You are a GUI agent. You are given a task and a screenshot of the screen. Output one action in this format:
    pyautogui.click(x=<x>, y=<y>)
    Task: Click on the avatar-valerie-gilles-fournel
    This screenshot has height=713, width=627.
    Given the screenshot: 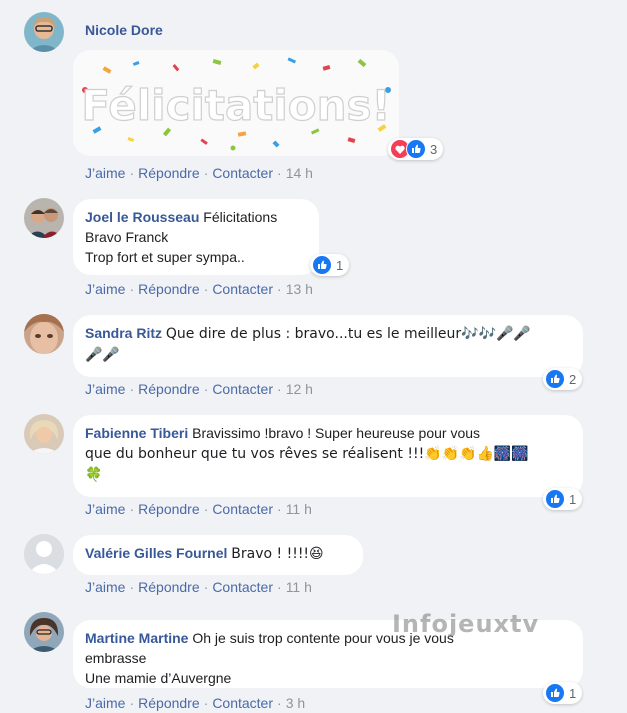 What is the action you would take?
    pyautogui.click(x=44, y=554)
    